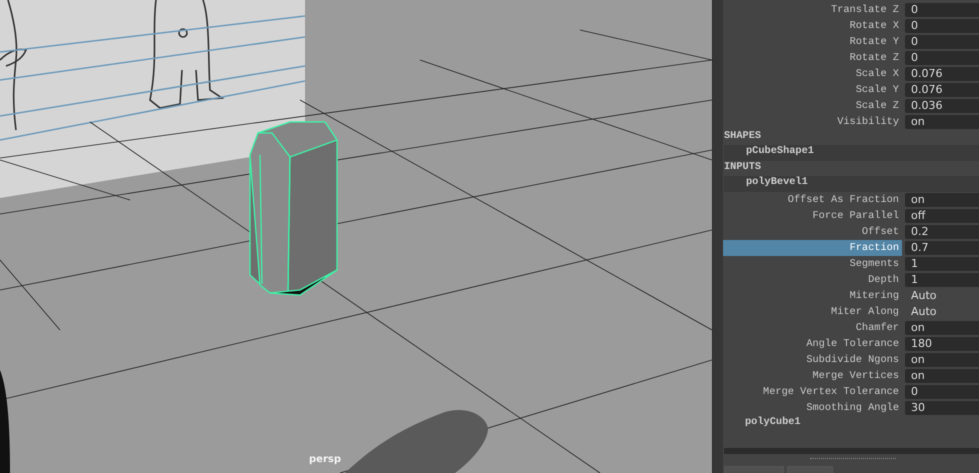 This screenshot has width=979, height=473. What do you see at coordinates (812, 360) in the screenshot?
I see `attribute-label: Subdivide Ngons` at bounding box center [812, 360].